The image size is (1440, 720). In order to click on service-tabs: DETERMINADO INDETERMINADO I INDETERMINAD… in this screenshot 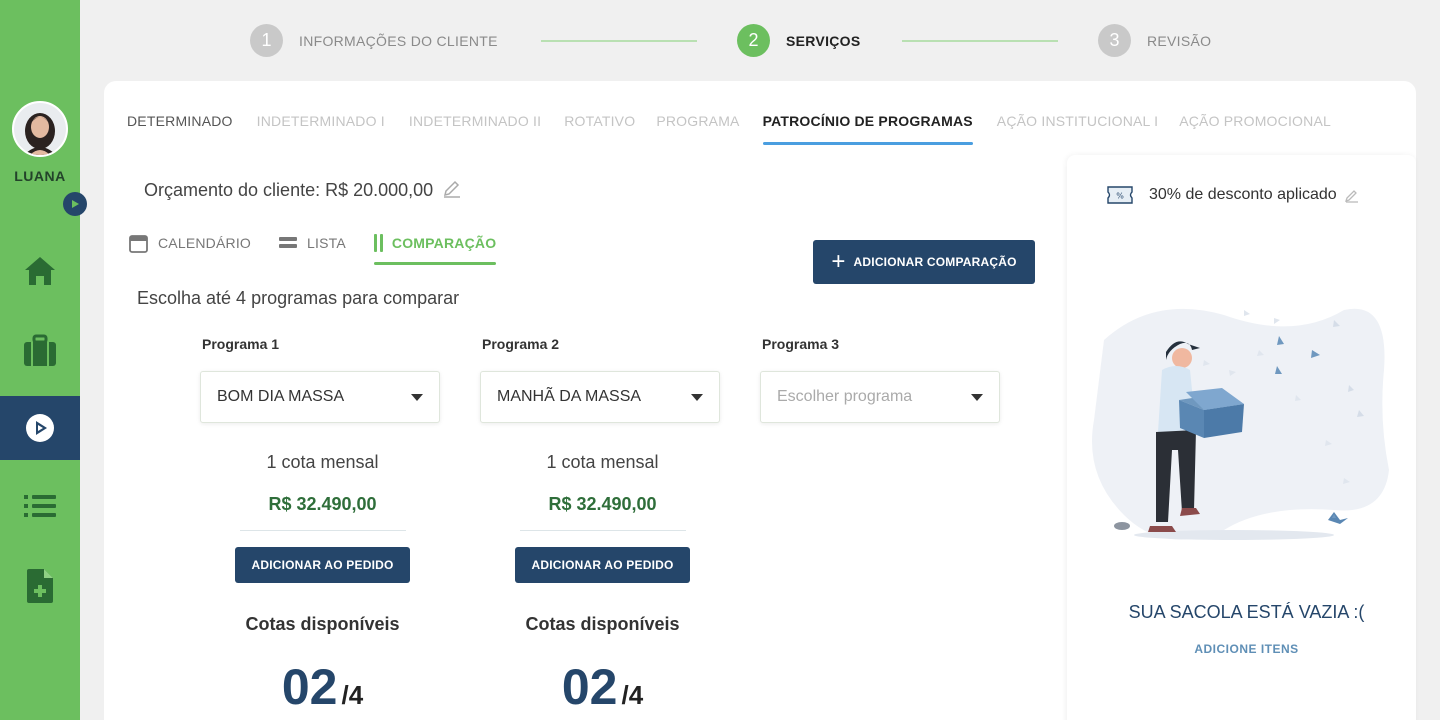, I will do `click(729, 129)`.